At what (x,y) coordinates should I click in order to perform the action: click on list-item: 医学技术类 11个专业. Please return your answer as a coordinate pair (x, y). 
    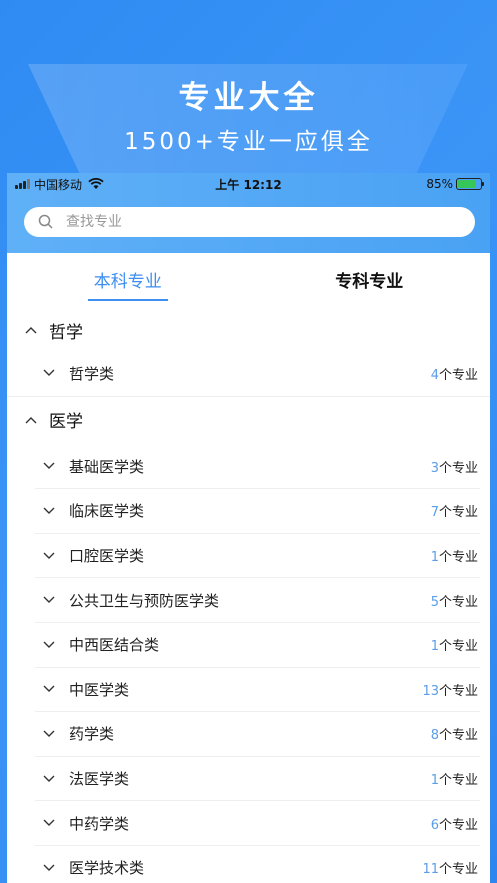
    Looking at the image, I should click on (257, 864).